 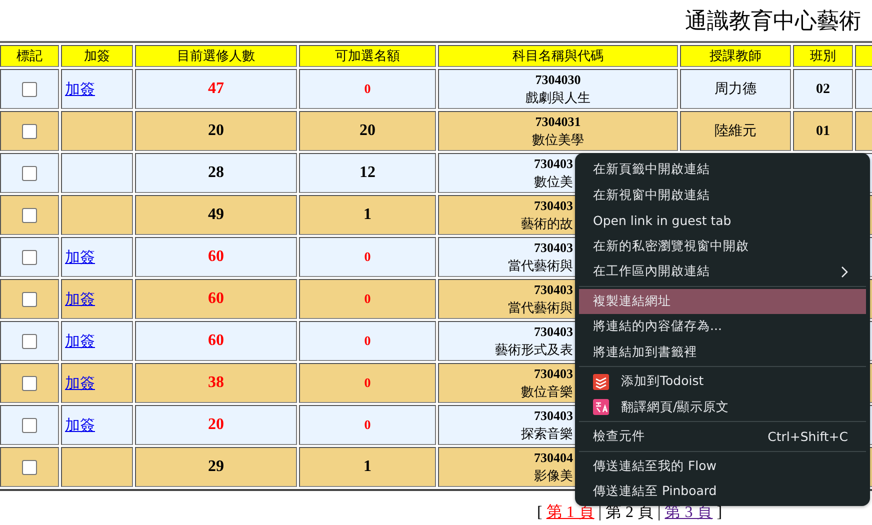 I want to click on column-header: 授課教師, so click(x=735, y=56).